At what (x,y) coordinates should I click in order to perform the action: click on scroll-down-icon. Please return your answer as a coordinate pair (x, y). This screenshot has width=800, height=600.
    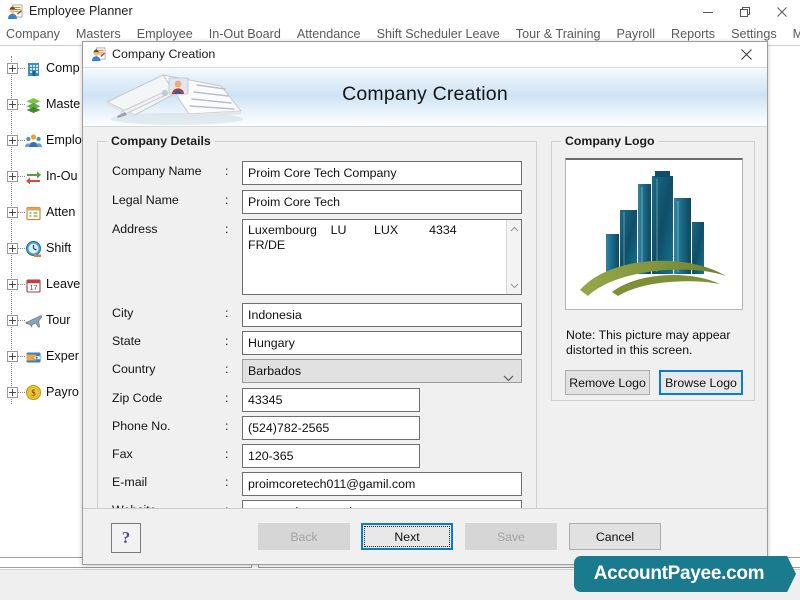
    Looking at the image, I should click on (514, 285).